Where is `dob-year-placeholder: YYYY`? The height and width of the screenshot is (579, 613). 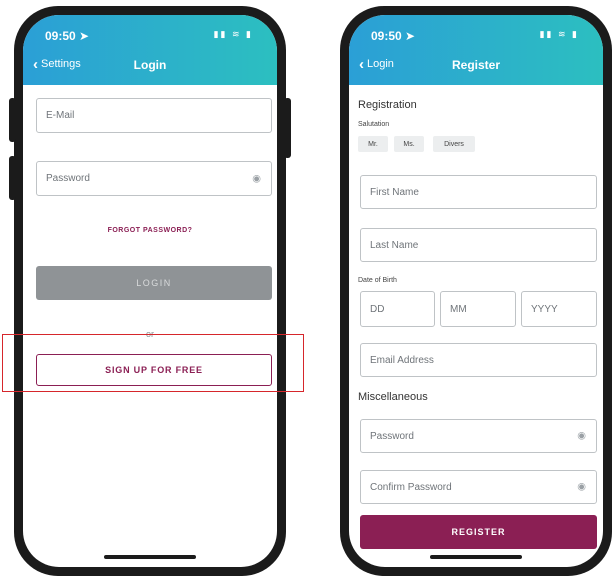 dob-year-placeholder: YYYY is located at coordinates (544, 309).